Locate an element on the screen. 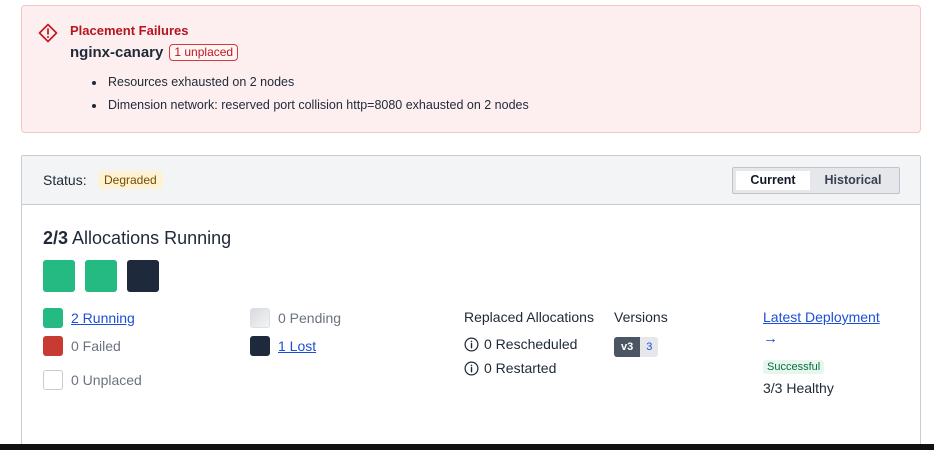 This screenshot has width=934, height=450. legend-pending: 0 Pending is located at coordinates (295, 318).